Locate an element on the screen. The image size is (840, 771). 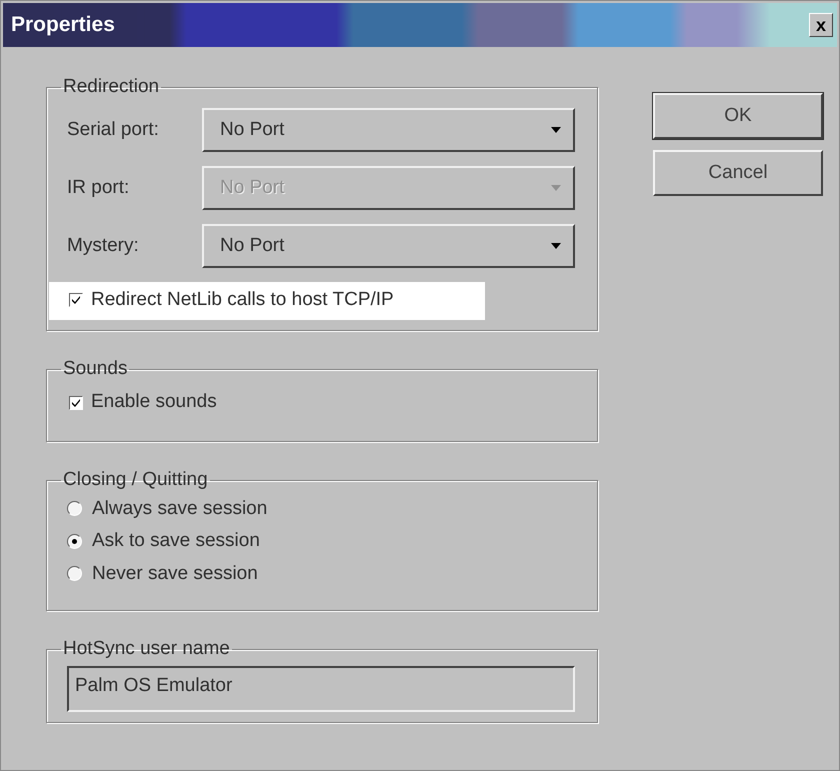
group-title: Closing / Quitting is located at coordinates (135, 480).